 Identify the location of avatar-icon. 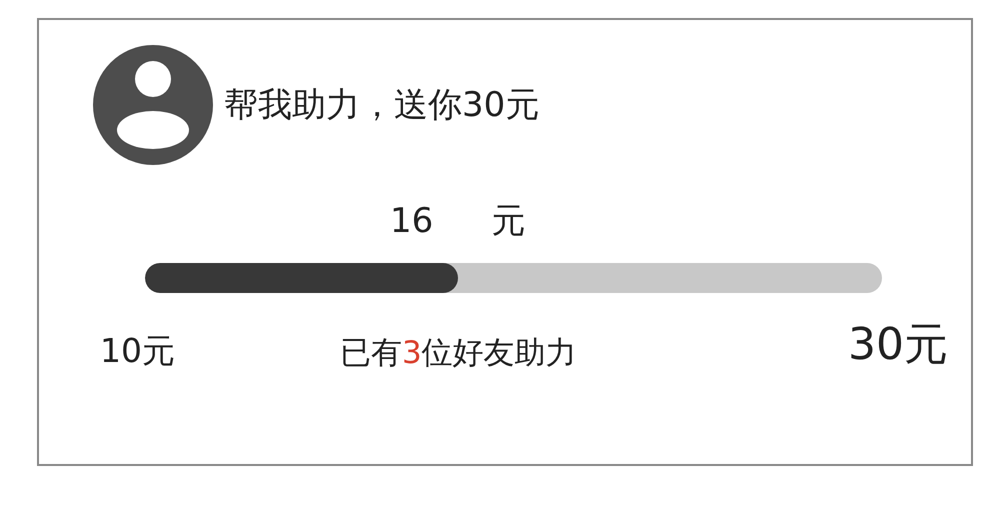
(153, 105).